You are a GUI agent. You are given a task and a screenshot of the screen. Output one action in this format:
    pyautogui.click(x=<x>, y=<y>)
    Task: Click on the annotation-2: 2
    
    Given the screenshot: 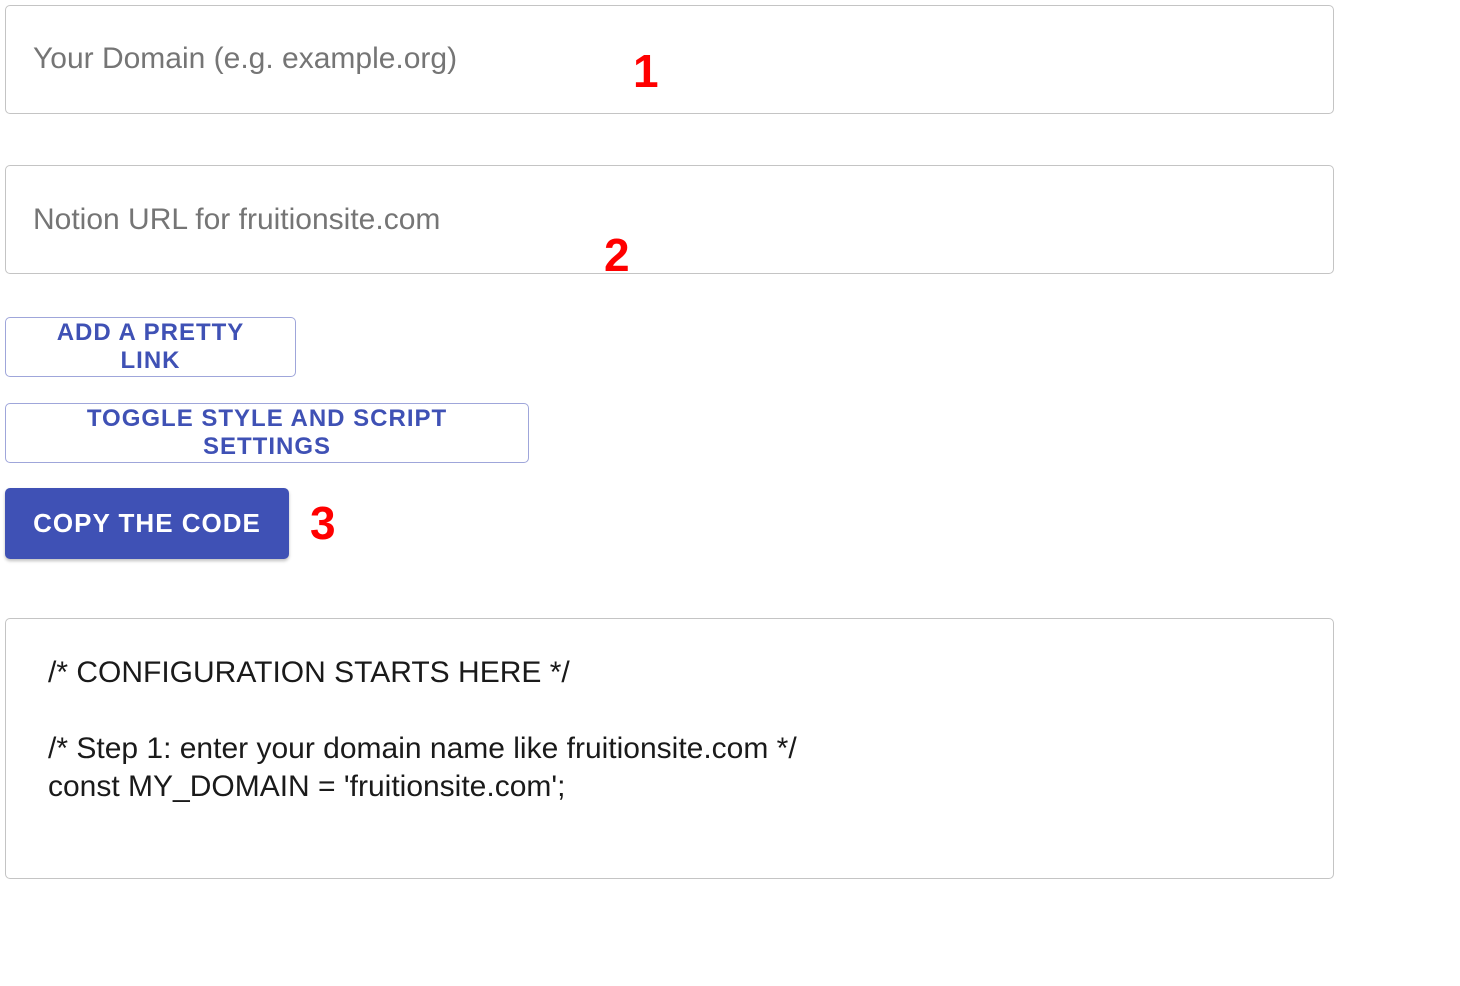 What is the action you would take?
    pyautogui.click(x=617, y=255)
    